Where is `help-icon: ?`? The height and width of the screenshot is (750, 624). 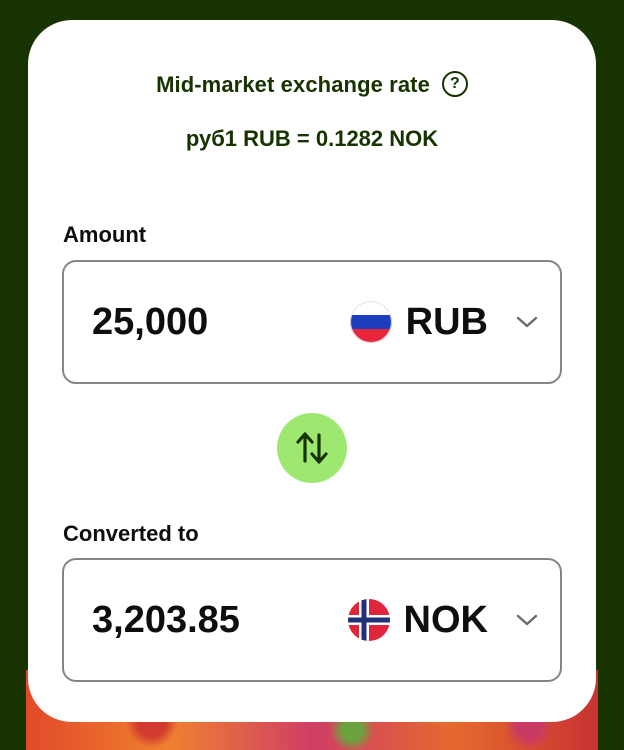 help-icon: ? is located at coordinates (454, 84).